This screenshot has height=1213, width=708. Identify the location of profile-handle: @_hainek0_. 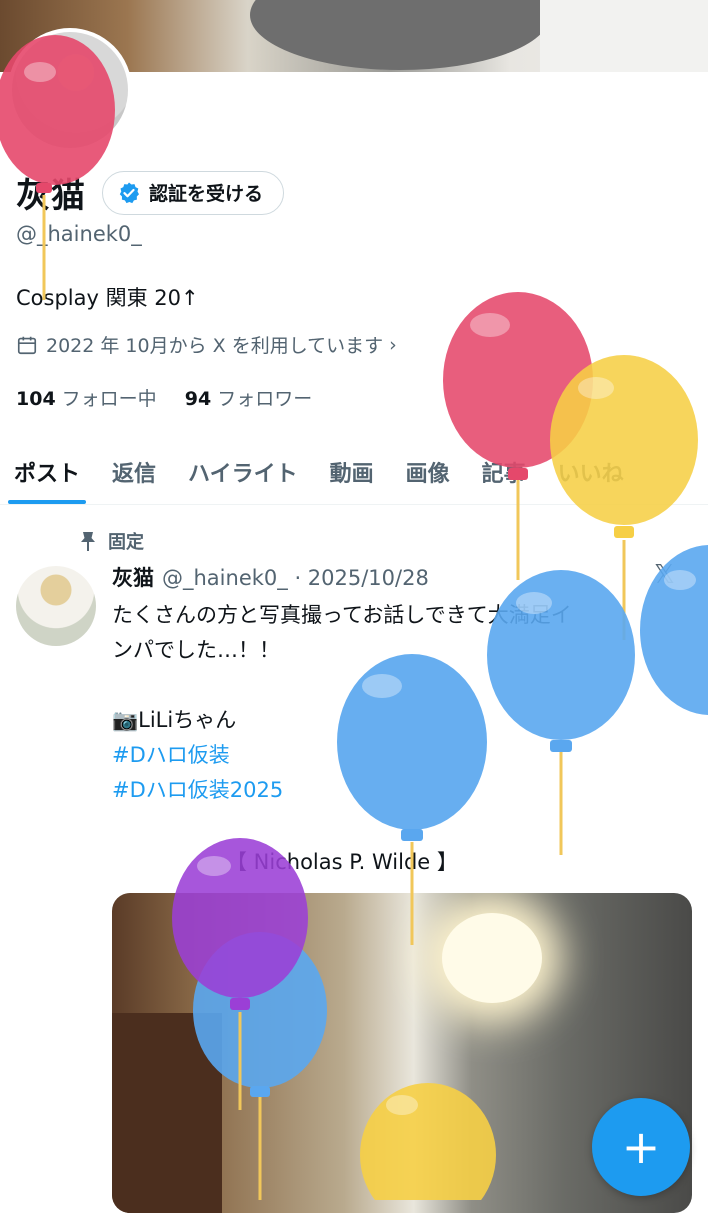
(79, 234).